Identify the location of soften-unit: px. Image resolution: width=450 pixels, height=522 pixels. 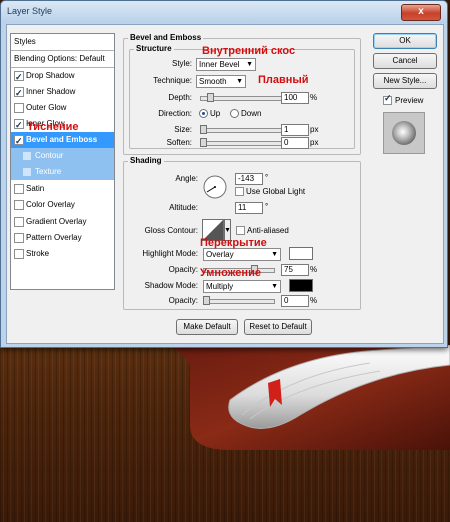
(314, 142).